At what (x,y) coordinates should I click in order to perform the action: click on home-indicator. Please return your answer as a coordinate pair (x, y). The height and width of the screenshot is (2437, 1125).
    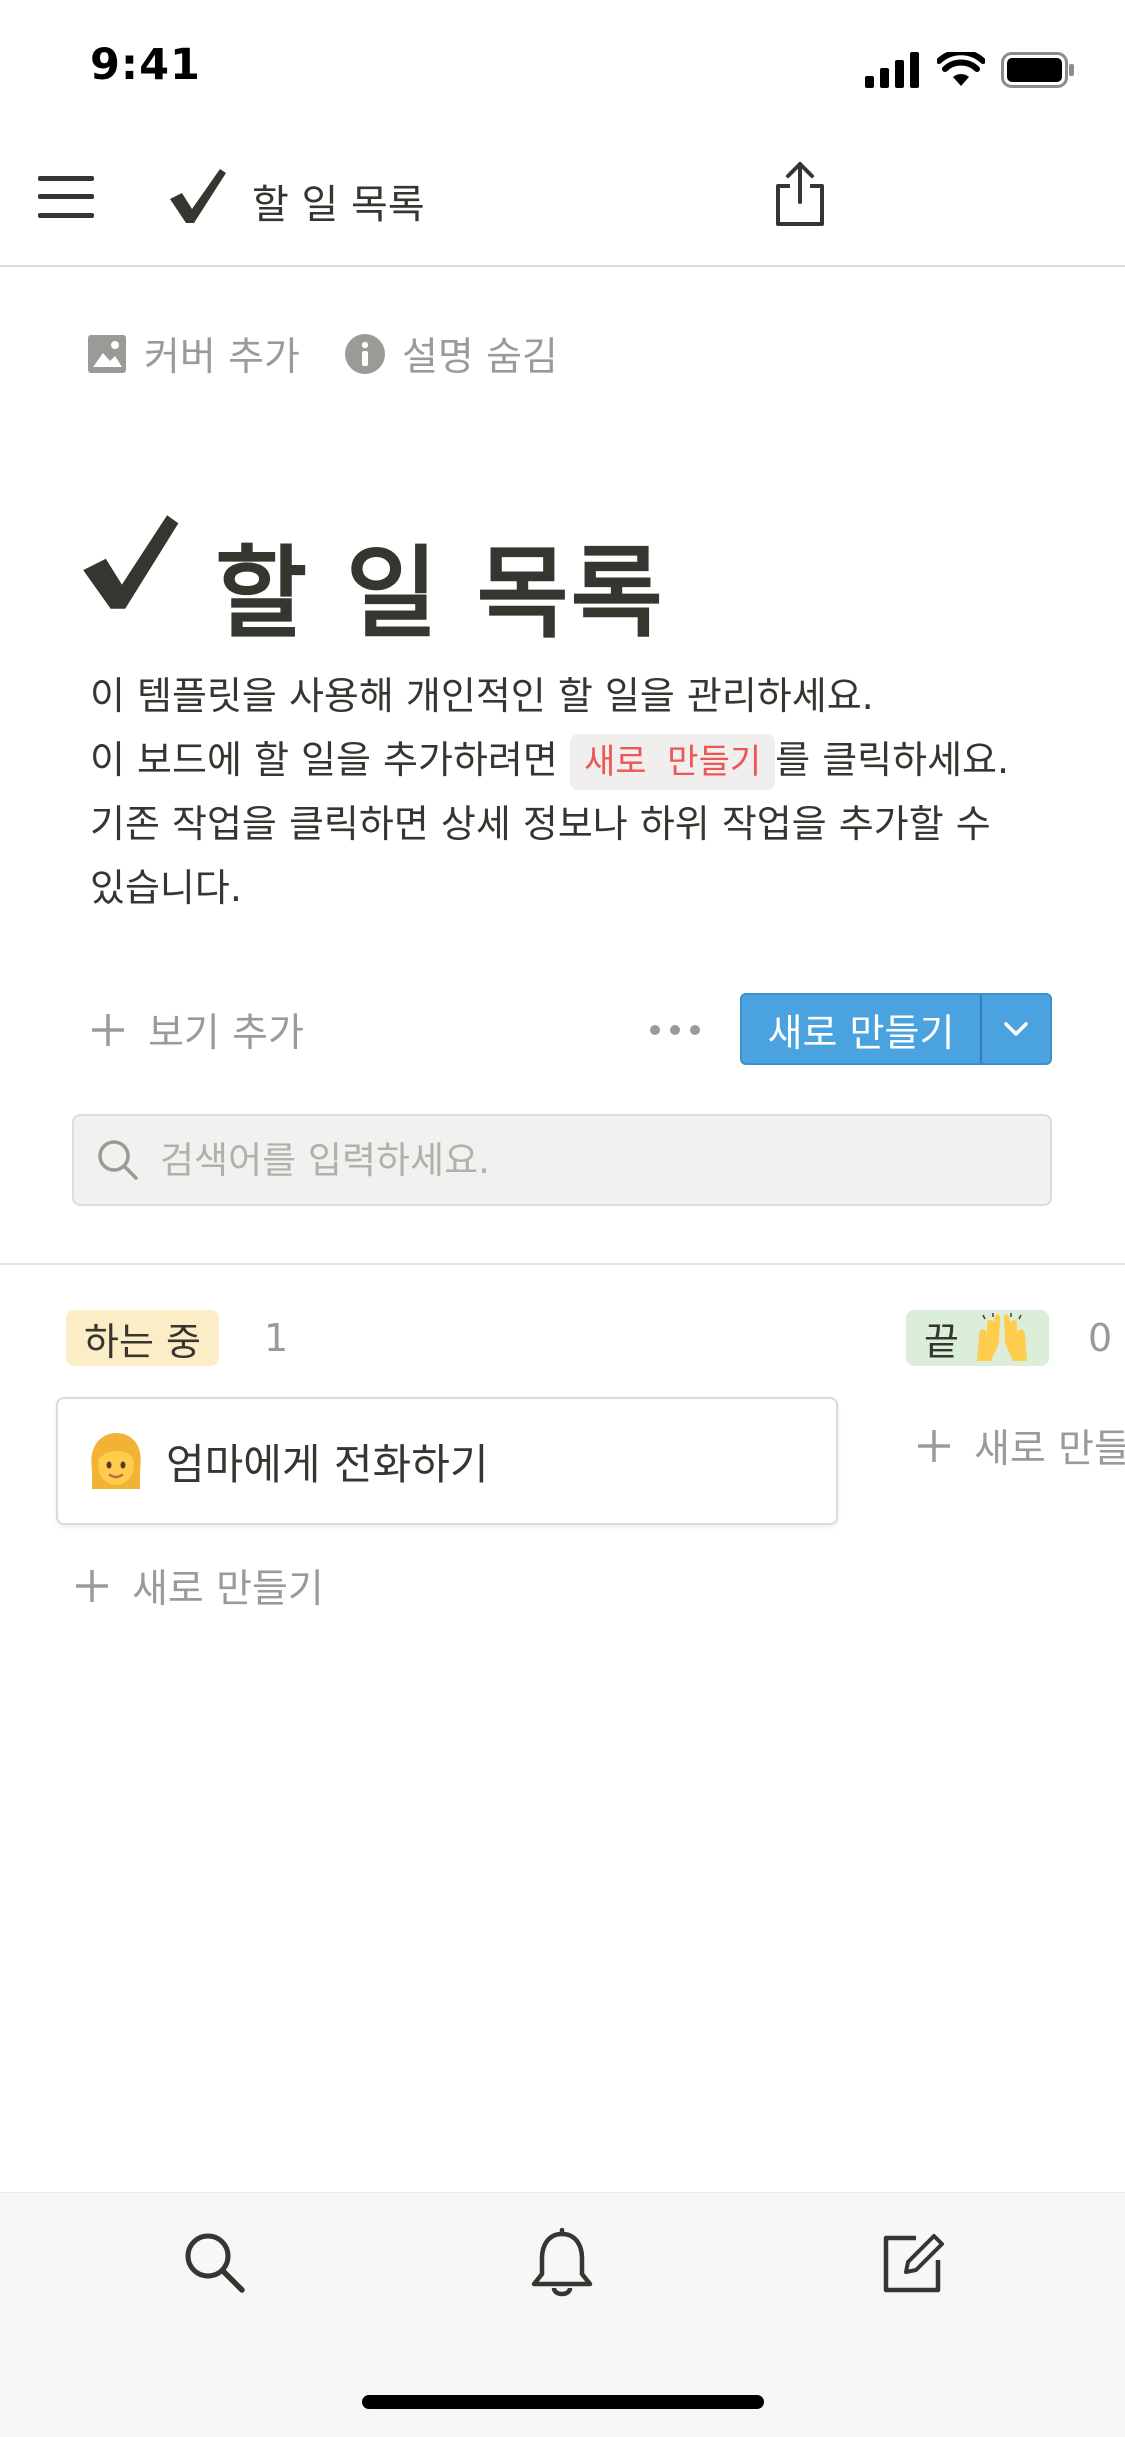
    Looking at the image, I should click on (563, 2402).